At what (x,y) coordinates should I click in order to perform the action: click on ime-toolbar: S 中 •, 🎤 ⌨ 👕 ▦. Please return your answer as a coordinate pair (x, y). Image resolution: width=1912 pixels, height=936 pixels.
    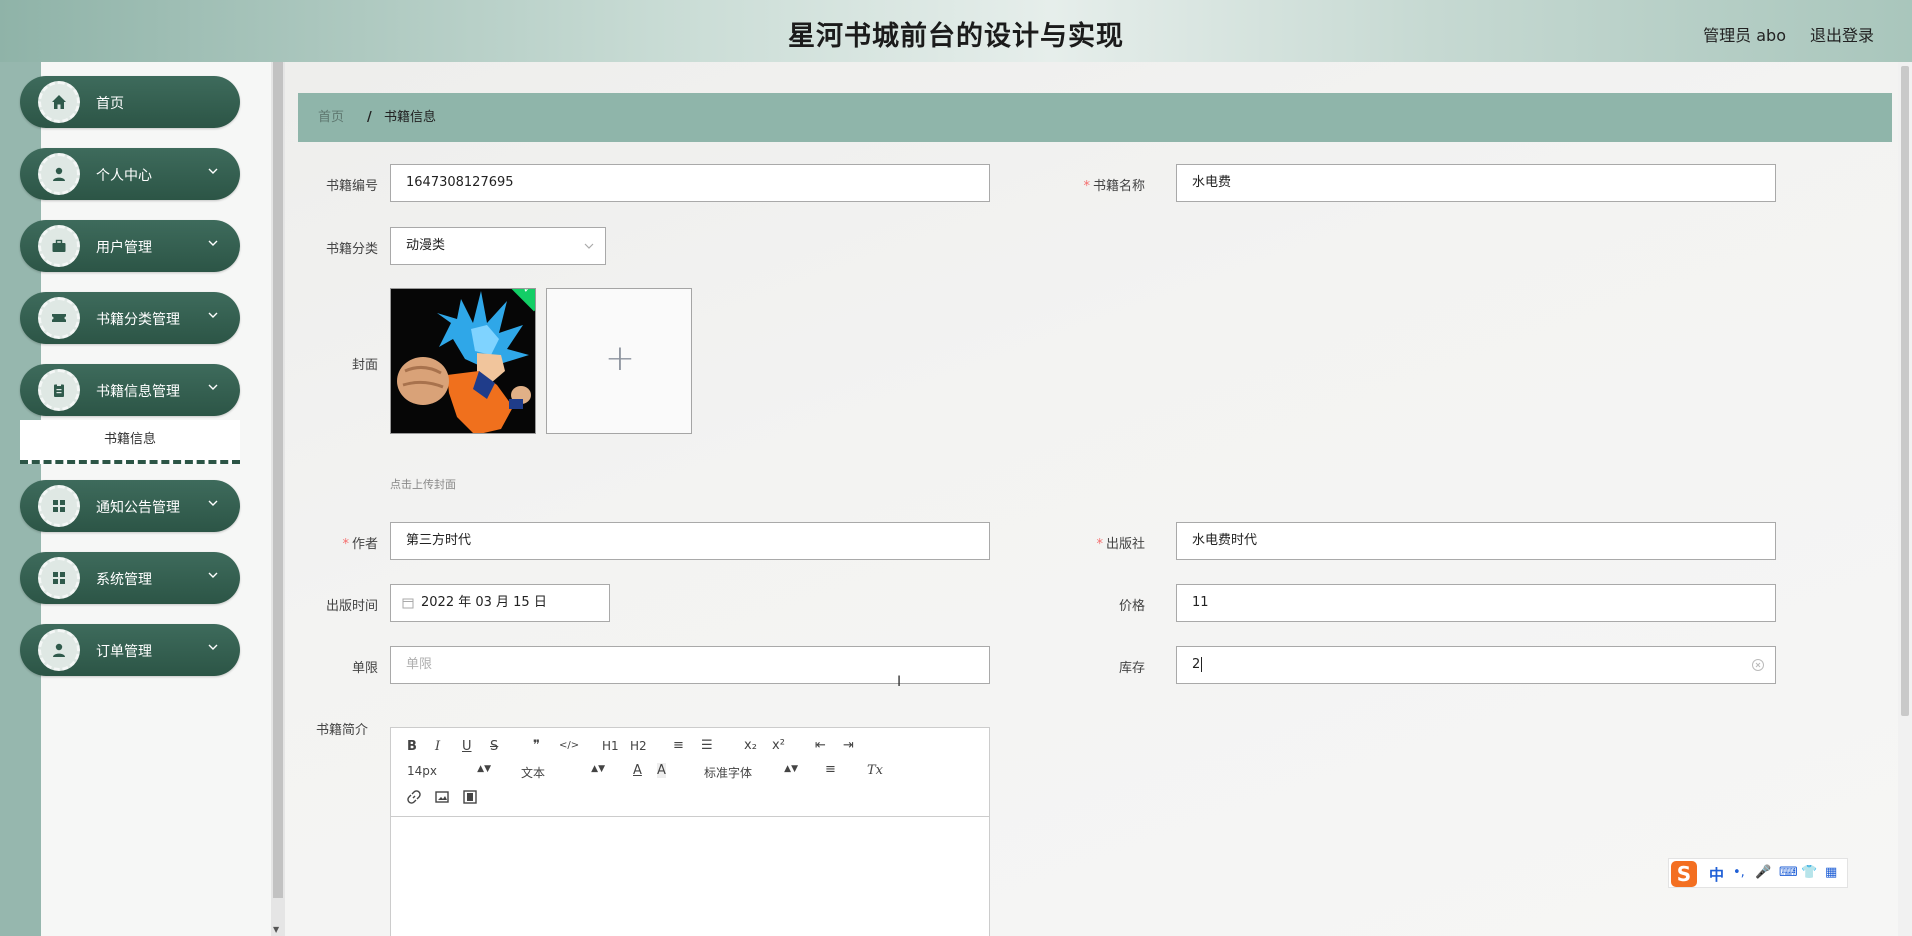
    Looking at the image, I should click on (1758, 873).